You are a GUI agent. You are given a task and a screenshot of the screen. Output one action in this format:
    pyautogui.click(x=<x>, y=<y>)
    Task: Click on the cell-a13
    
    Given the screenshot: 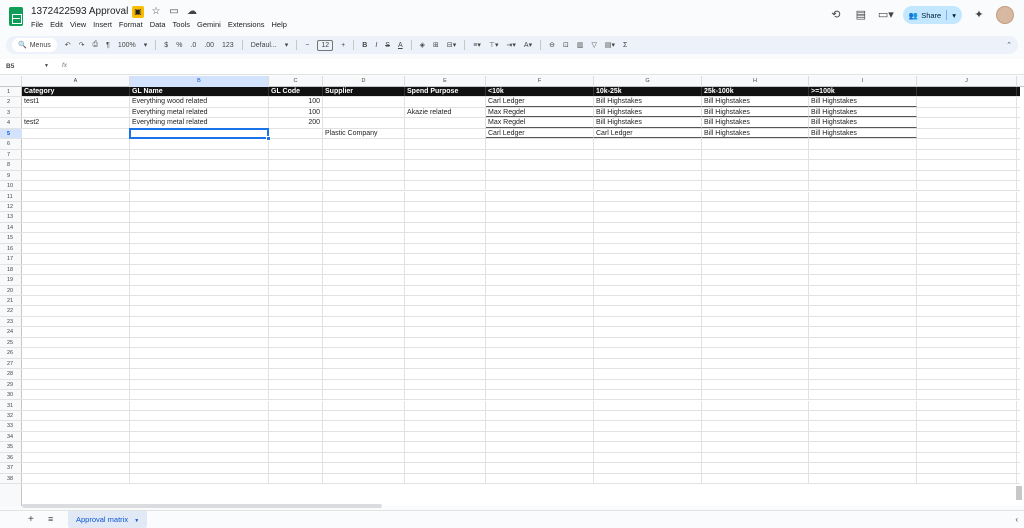 What is the action you would take?
    pyautogui.click(x=76, y=217)
    